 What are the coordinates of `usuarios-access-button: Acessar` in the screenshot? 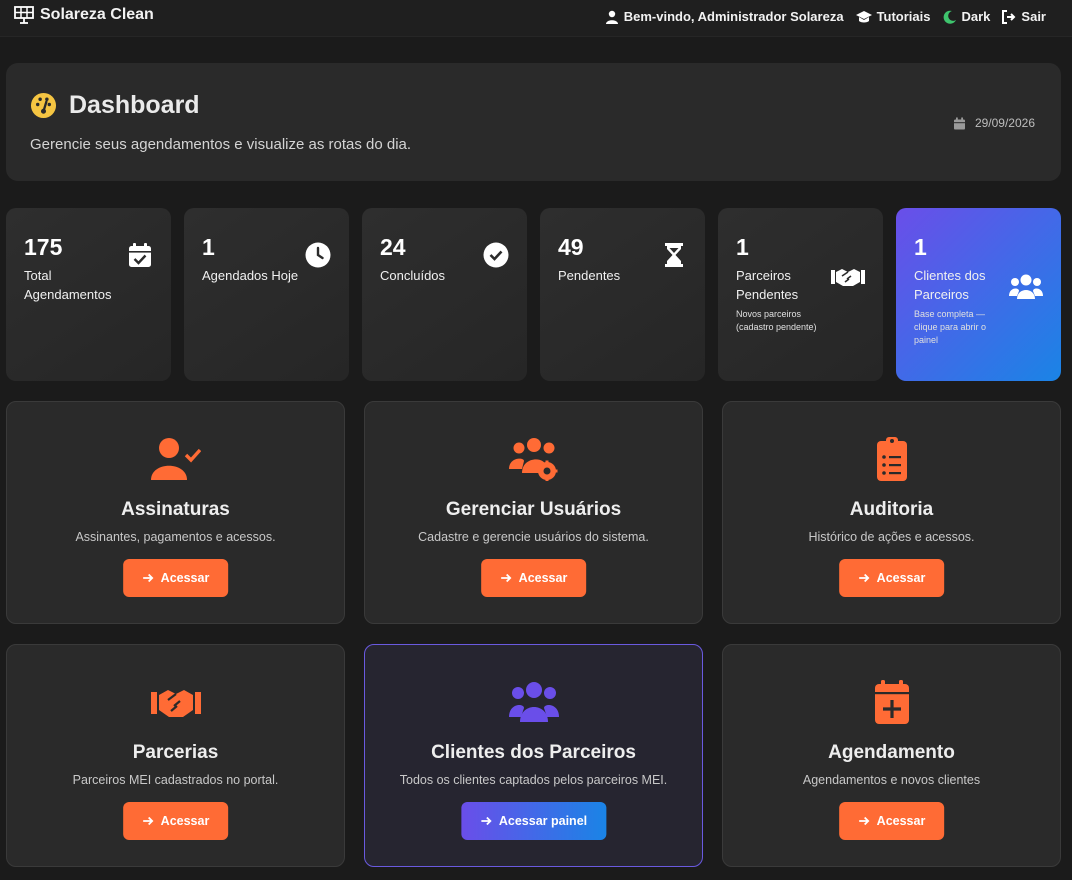 It's located at (533, 578).